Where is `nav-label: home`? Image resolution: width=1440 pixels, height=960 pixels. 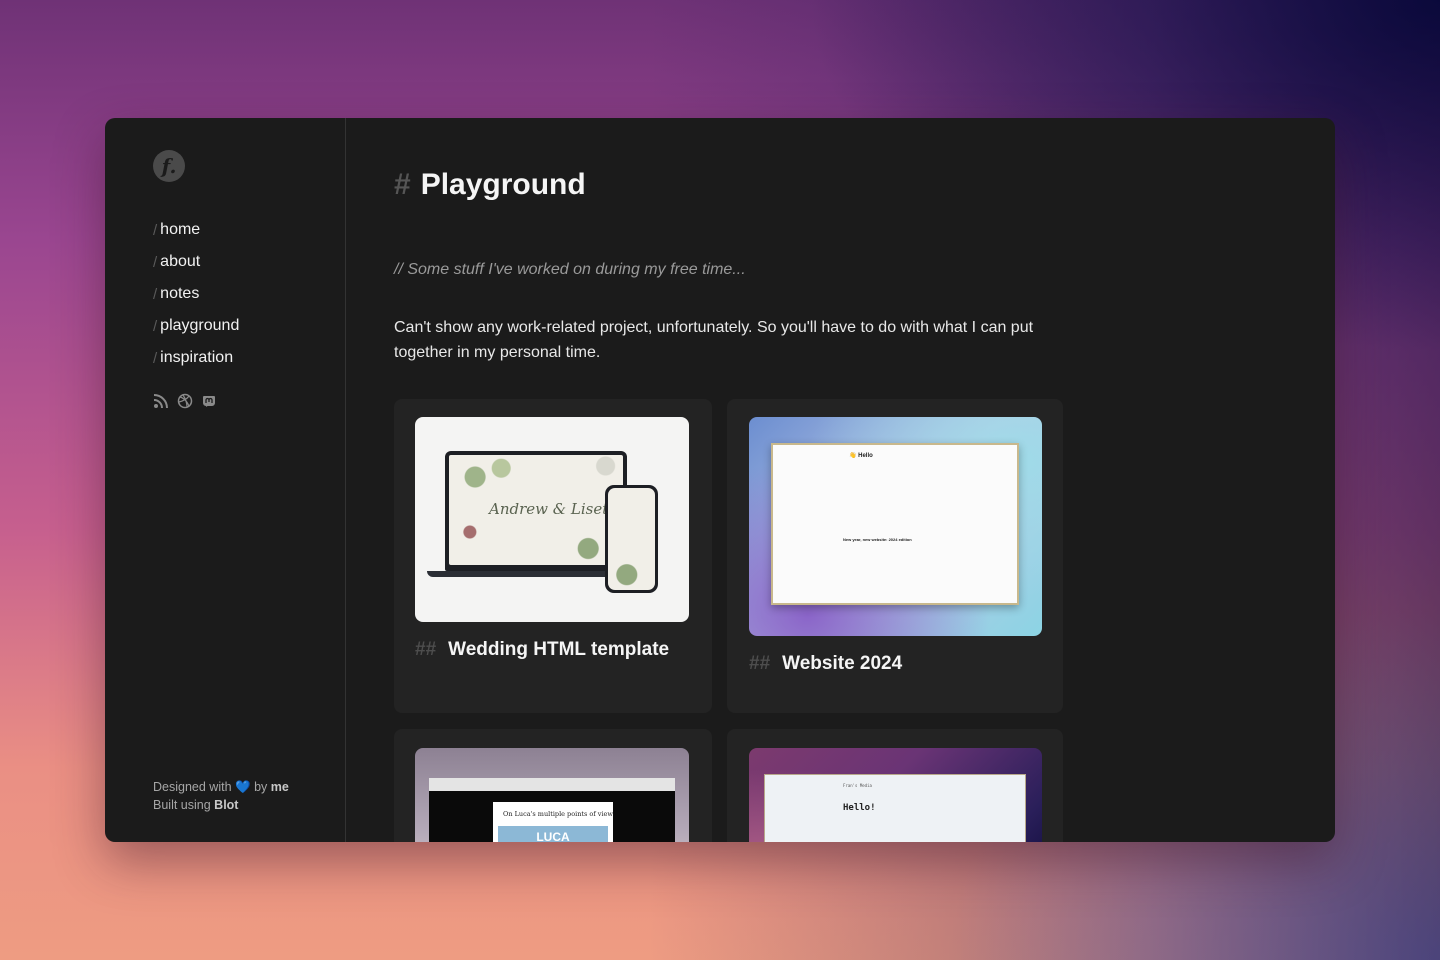 nav-label: home is located at coordinates (180, 229).